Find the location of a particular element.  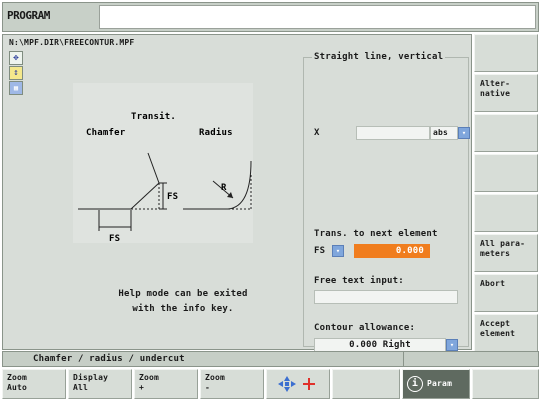

zoom-plus-label: Zoom + is located at coordinates (149, 382).